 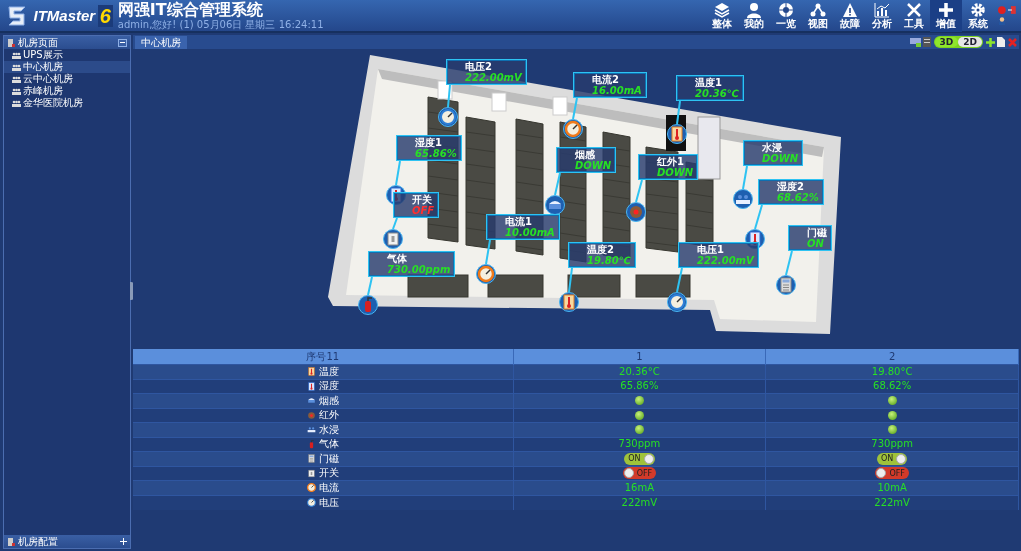 I want to click on smoke-detector-icon, so click(x=555, y=205).